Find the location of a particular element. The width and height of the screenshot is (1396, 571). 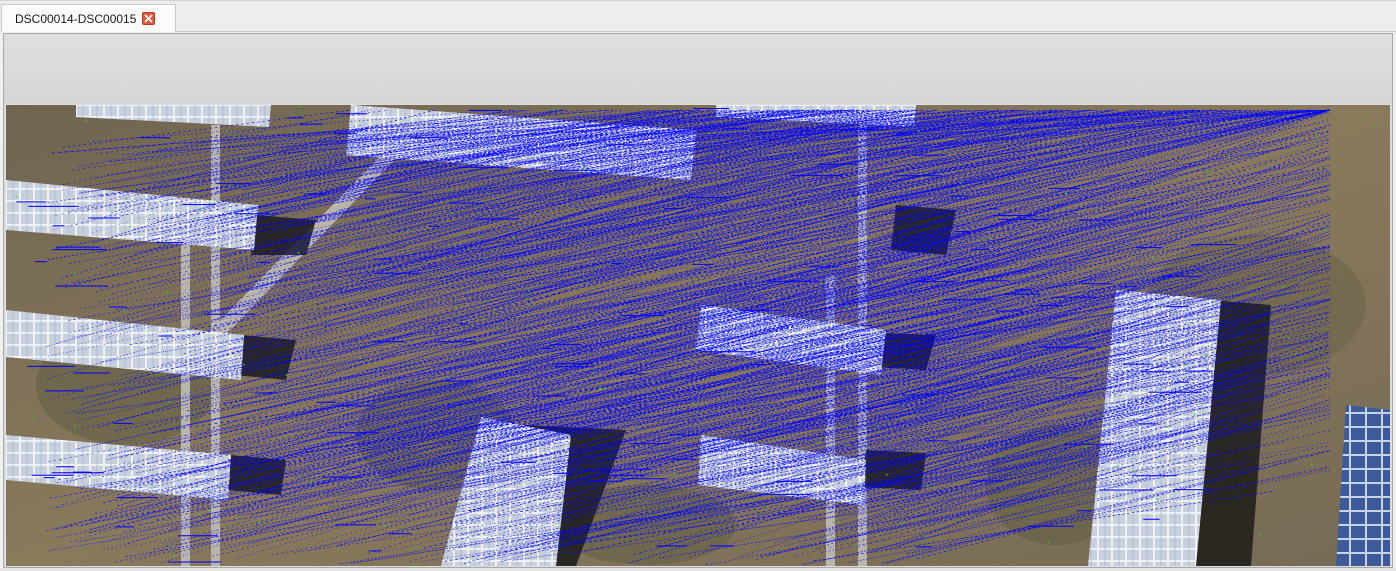

tab-dsc00014-dsc00015: DSC00014-DSC00015 is located at coordinates (88, 18).